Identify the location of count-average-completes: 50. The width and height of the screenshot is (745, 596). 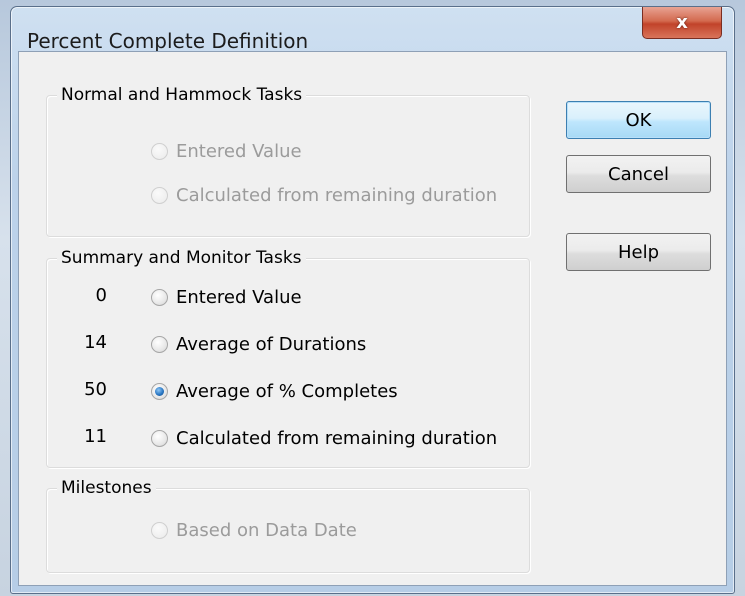
(95, 389).